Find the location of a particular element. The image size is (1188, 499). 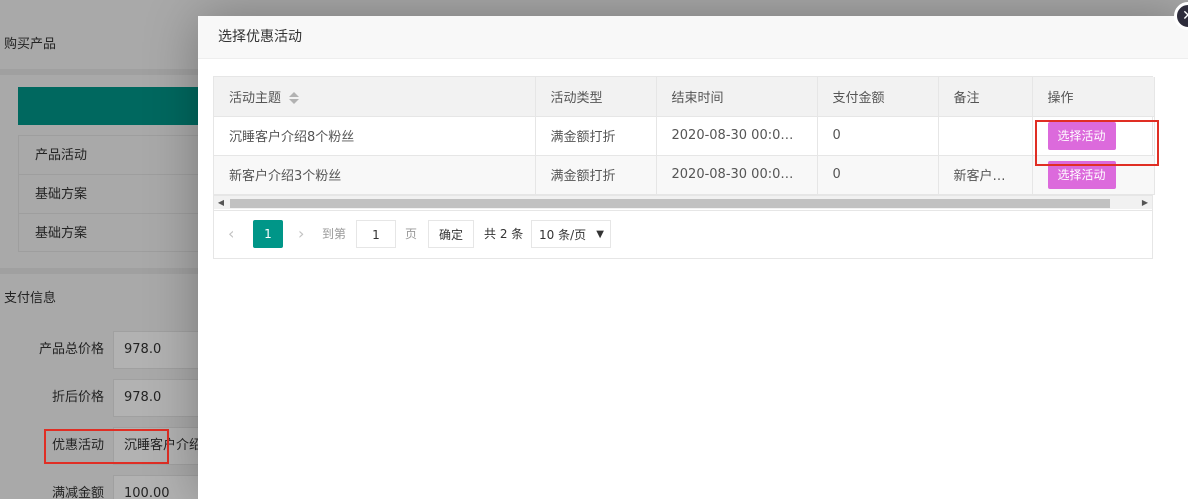

column-header-theme: 活动主题 is located at coordinates (375, 97).